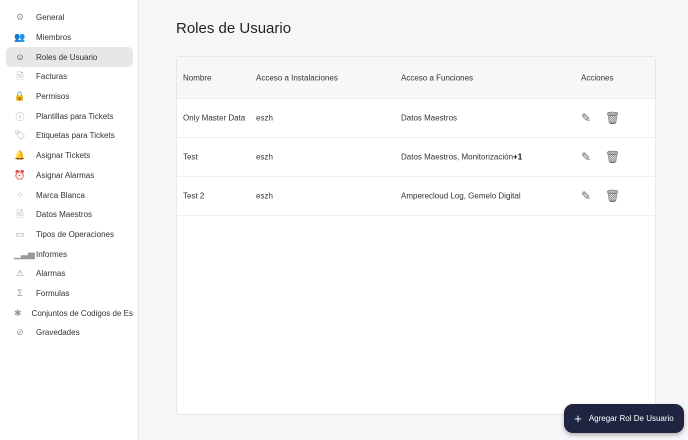 This screenshot has height=440, width=688. What do you see at coordinates (65, 175) in the screenshot?
I see `sidebar-item-label: Asignar Alarmas` at bounding box center [65, 175].